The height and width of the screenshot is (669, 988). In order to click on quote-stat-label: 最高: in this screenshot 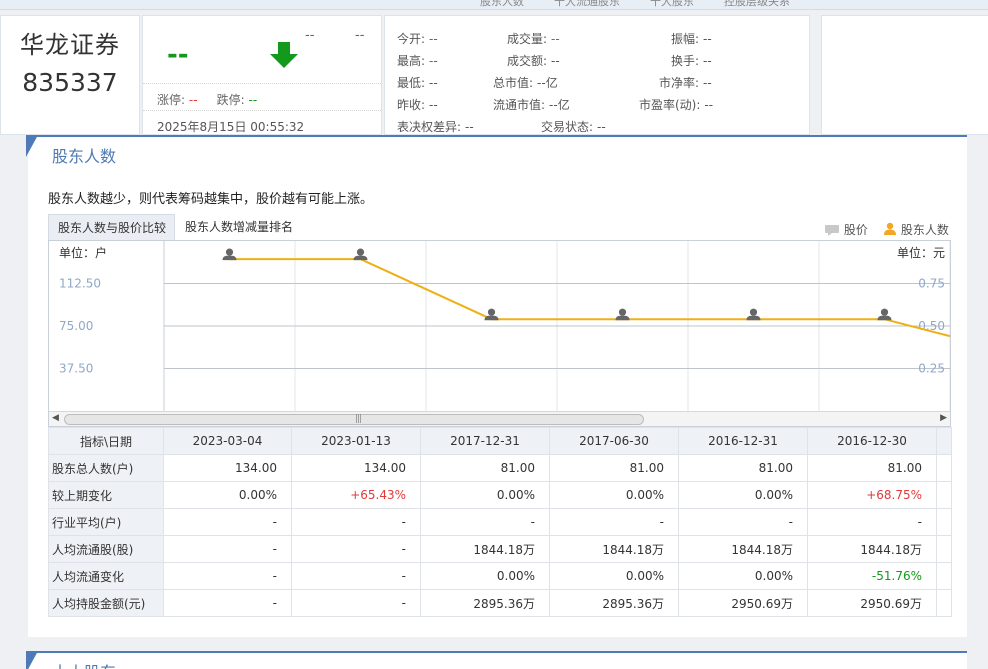, I will do `click(411, 61)`.